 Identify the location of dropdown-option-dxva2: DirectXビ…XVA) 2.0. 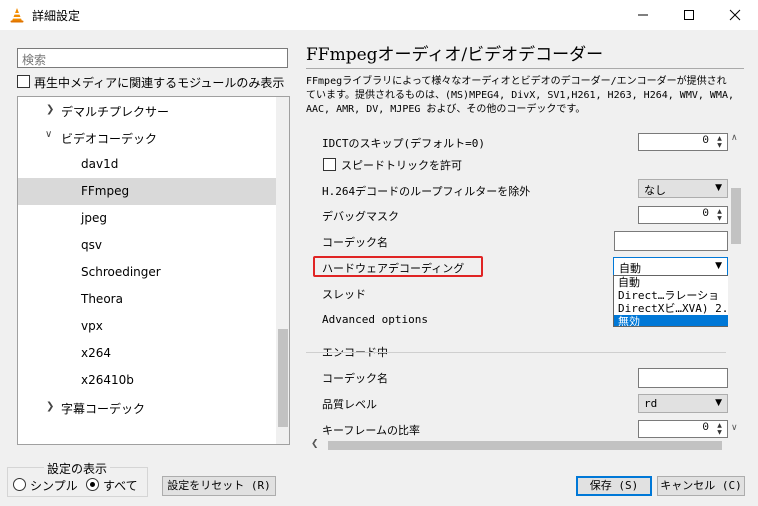
(671, 308).